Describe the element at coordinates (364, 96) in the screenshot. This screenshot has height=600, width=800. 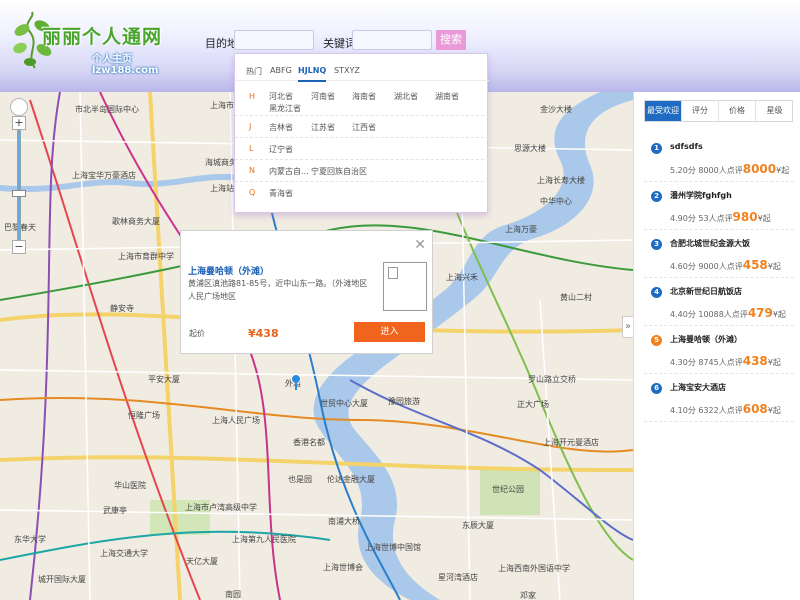
I see `province-item: 海南省` at that location.